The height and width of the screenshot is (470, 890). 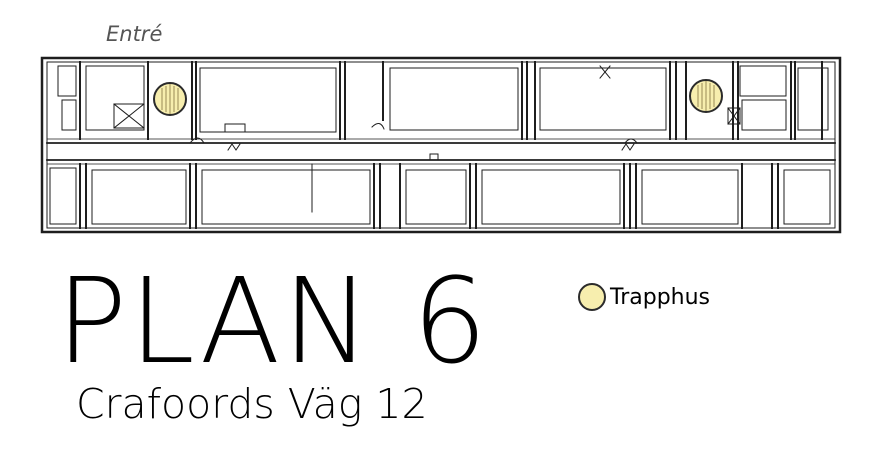 I want to click on legend: Trapphus, so click(x=644, y=297).